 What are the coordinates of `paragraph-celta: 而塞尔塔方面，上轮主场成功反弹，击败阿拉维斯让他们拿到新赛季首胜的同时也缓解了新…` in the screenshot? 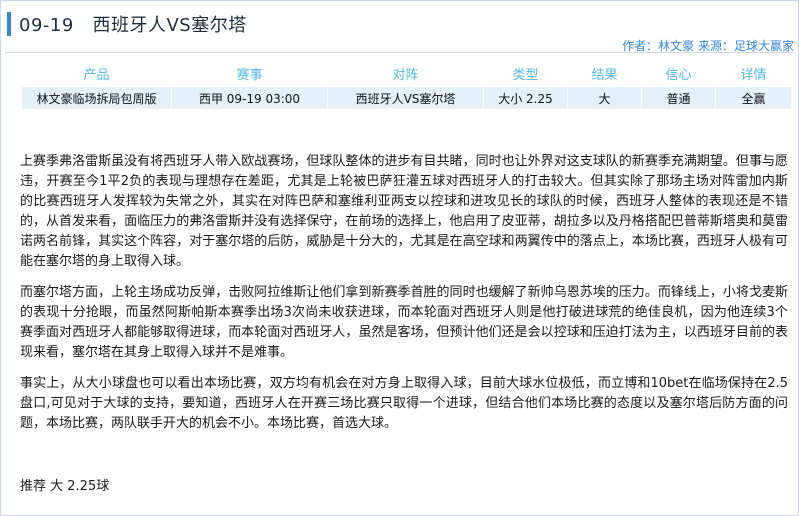 It's located at (404, 322).